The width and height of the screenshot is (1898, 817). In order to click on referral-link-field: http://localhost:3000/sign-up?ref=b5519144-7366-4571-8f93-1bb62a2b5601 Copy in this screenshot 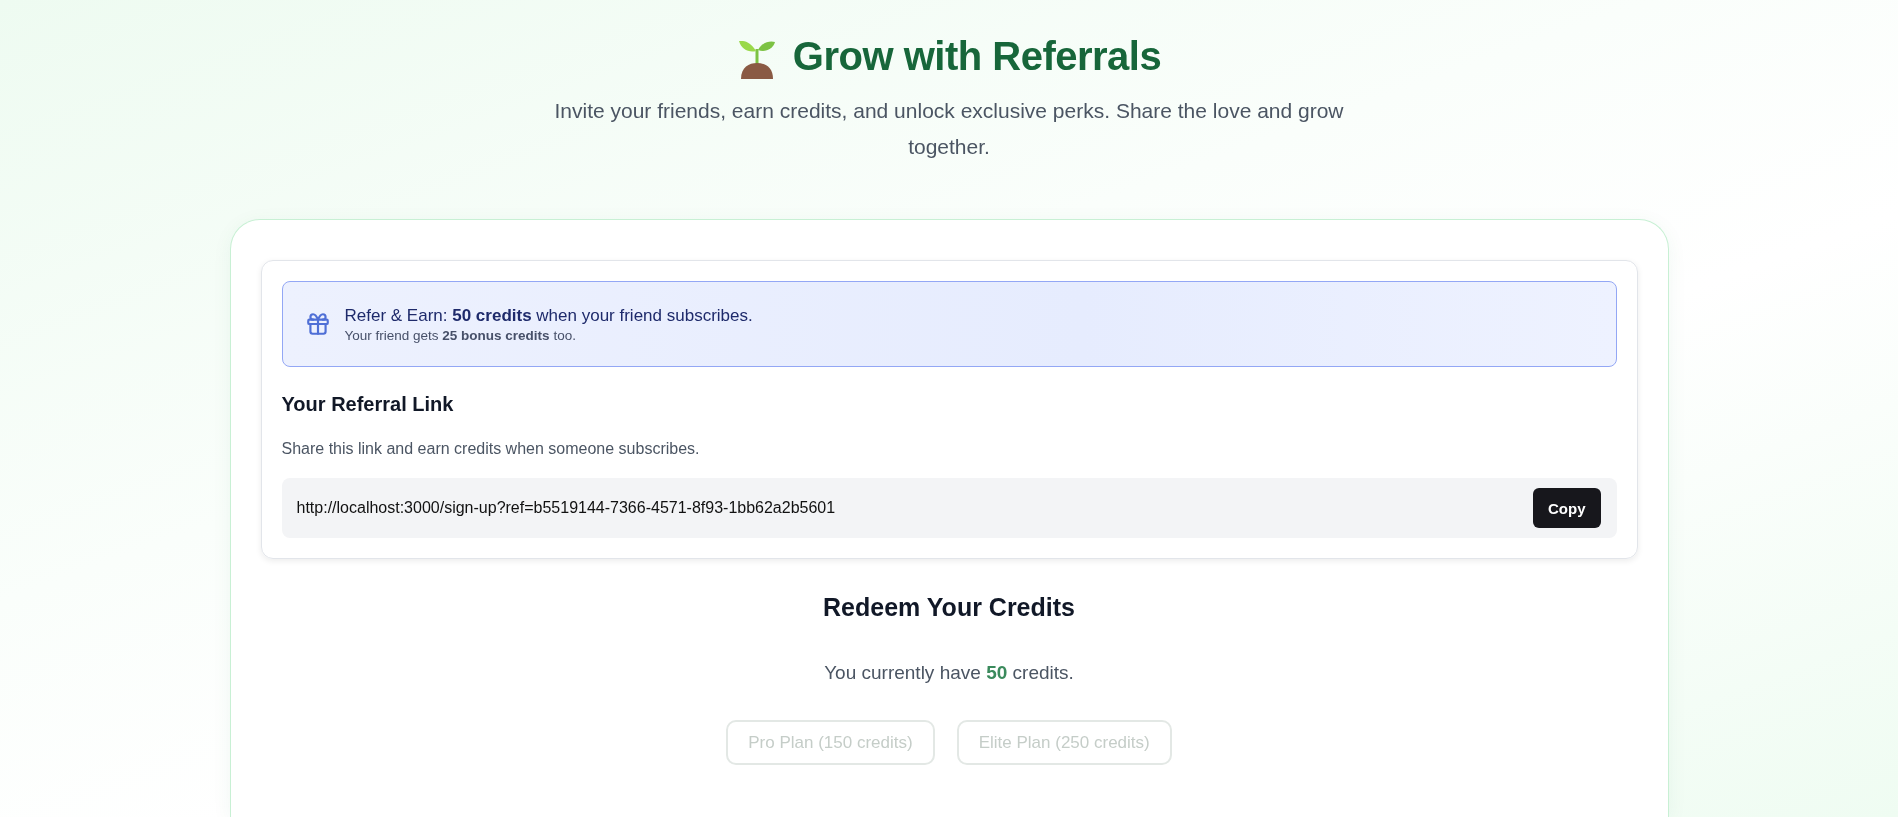, I will do `click(949, 508)`.